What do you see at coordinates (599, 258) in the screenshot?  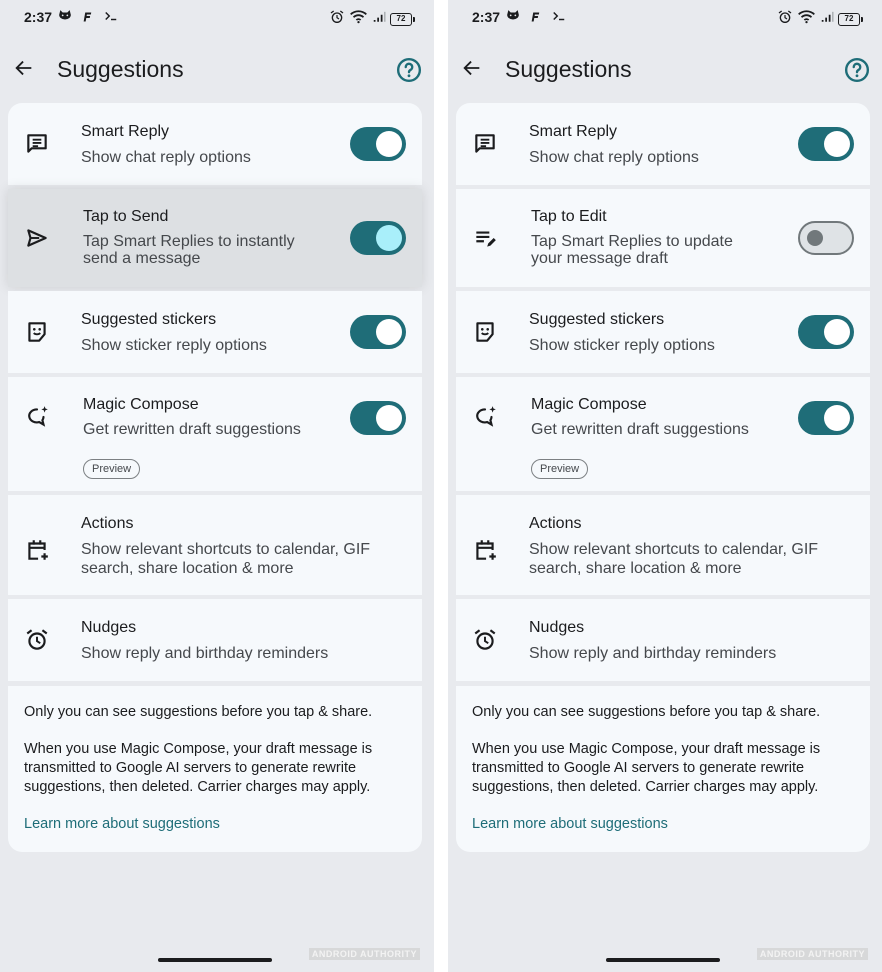 I see `setting-description: your message draft` at bounding box center [599, 258].